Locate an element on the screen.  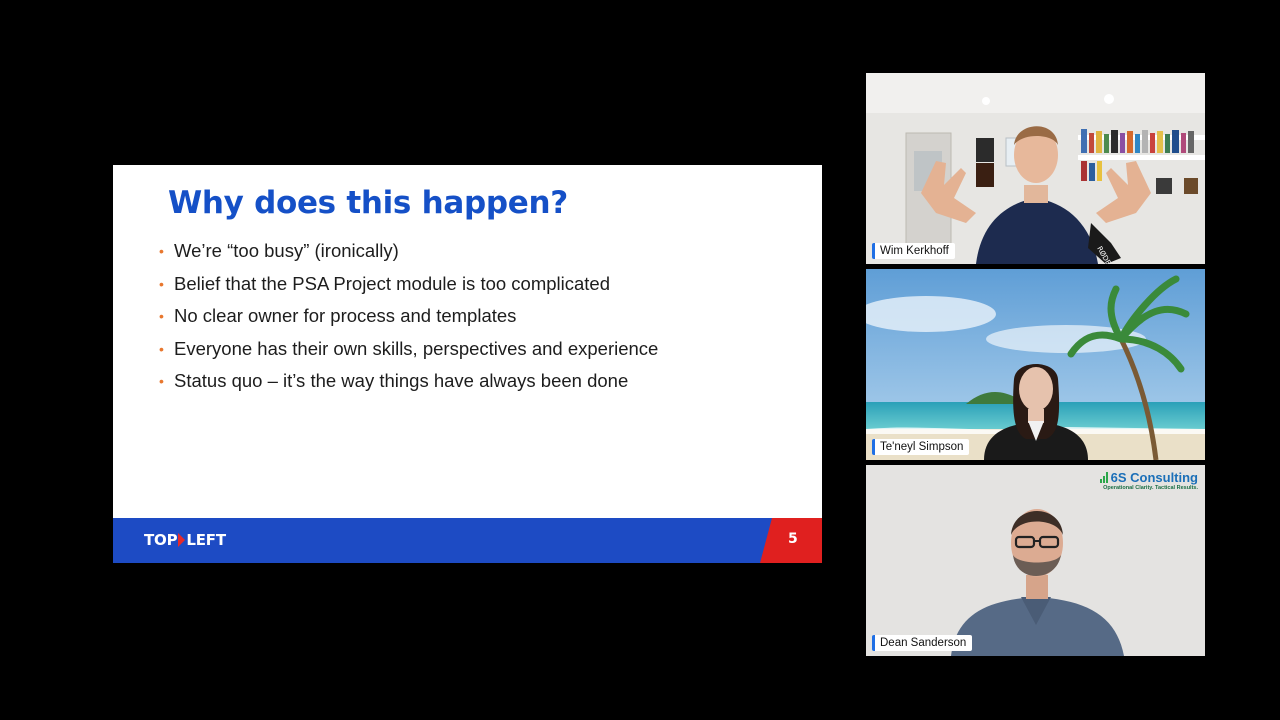
slide-title: Why does this happen? is located at coordinates (368, 203).